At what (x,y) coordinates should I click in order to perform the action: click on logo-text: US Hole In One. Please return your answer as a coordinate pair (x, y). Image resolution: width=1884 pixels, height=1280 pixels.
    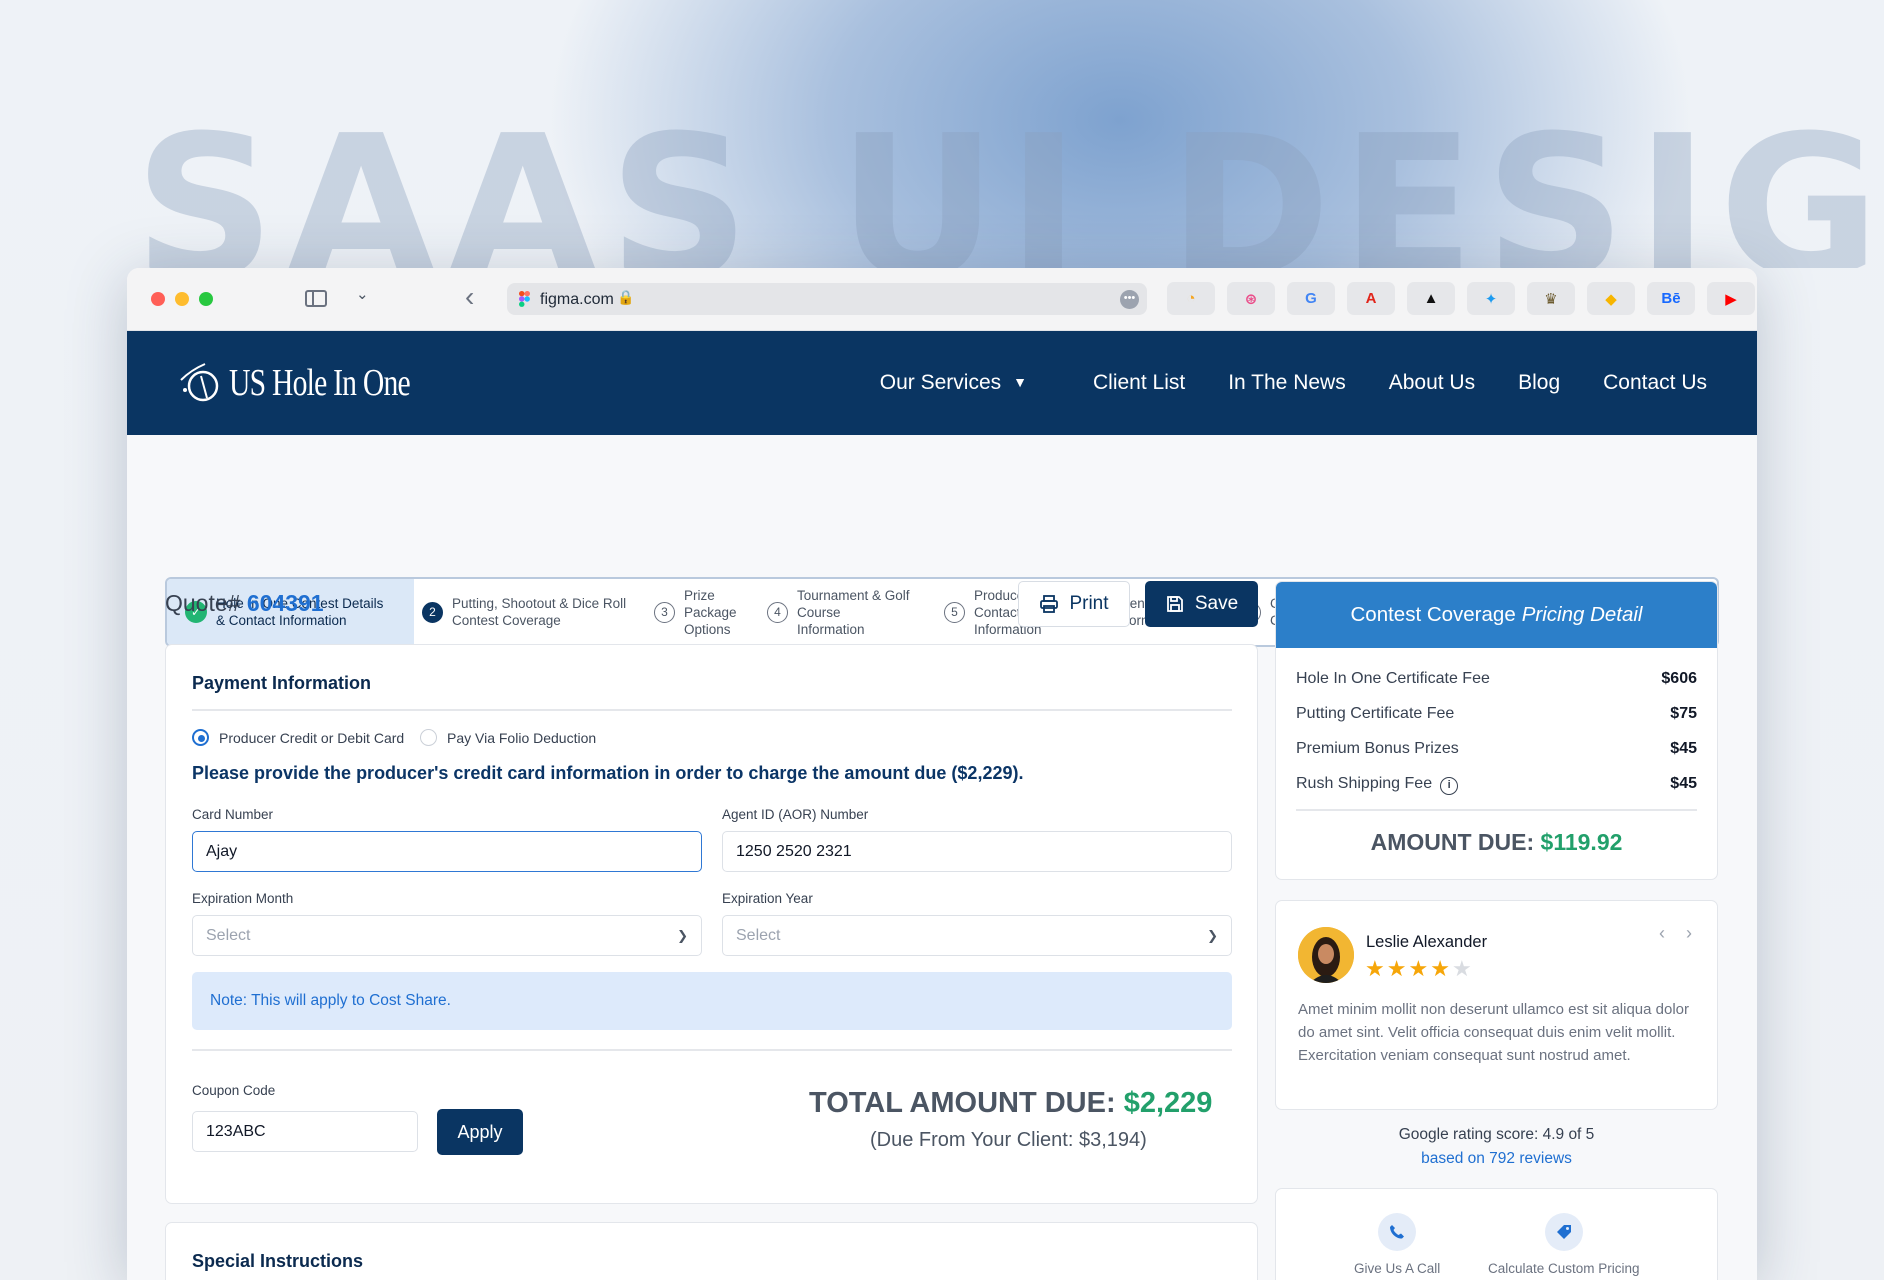
    Looking at the image, I should click on (320, 383).